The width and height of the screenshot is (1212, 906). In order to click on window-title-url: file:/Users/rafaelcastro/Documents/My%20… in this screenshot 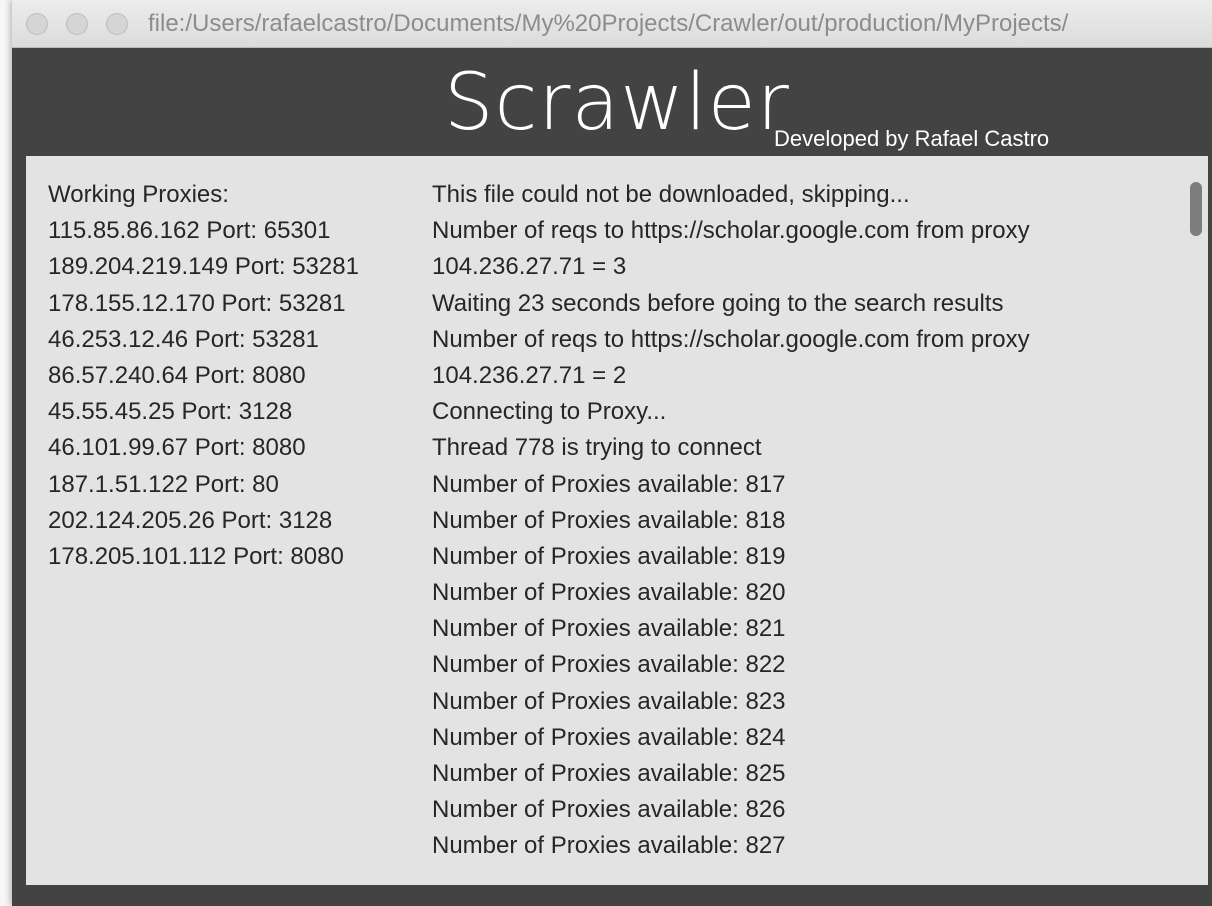, I will do `click(608, 23)`.